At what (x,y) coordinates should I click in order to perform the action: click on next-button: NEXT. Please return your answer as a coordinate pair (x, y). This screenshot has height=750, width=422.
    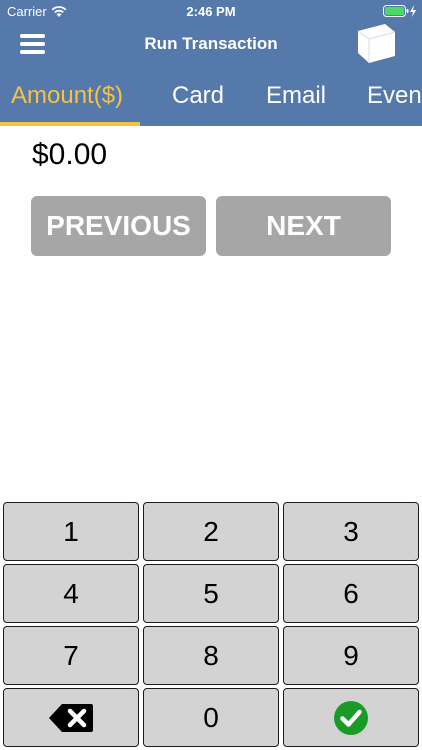
    Looking at the image, I should click on (303, 226).